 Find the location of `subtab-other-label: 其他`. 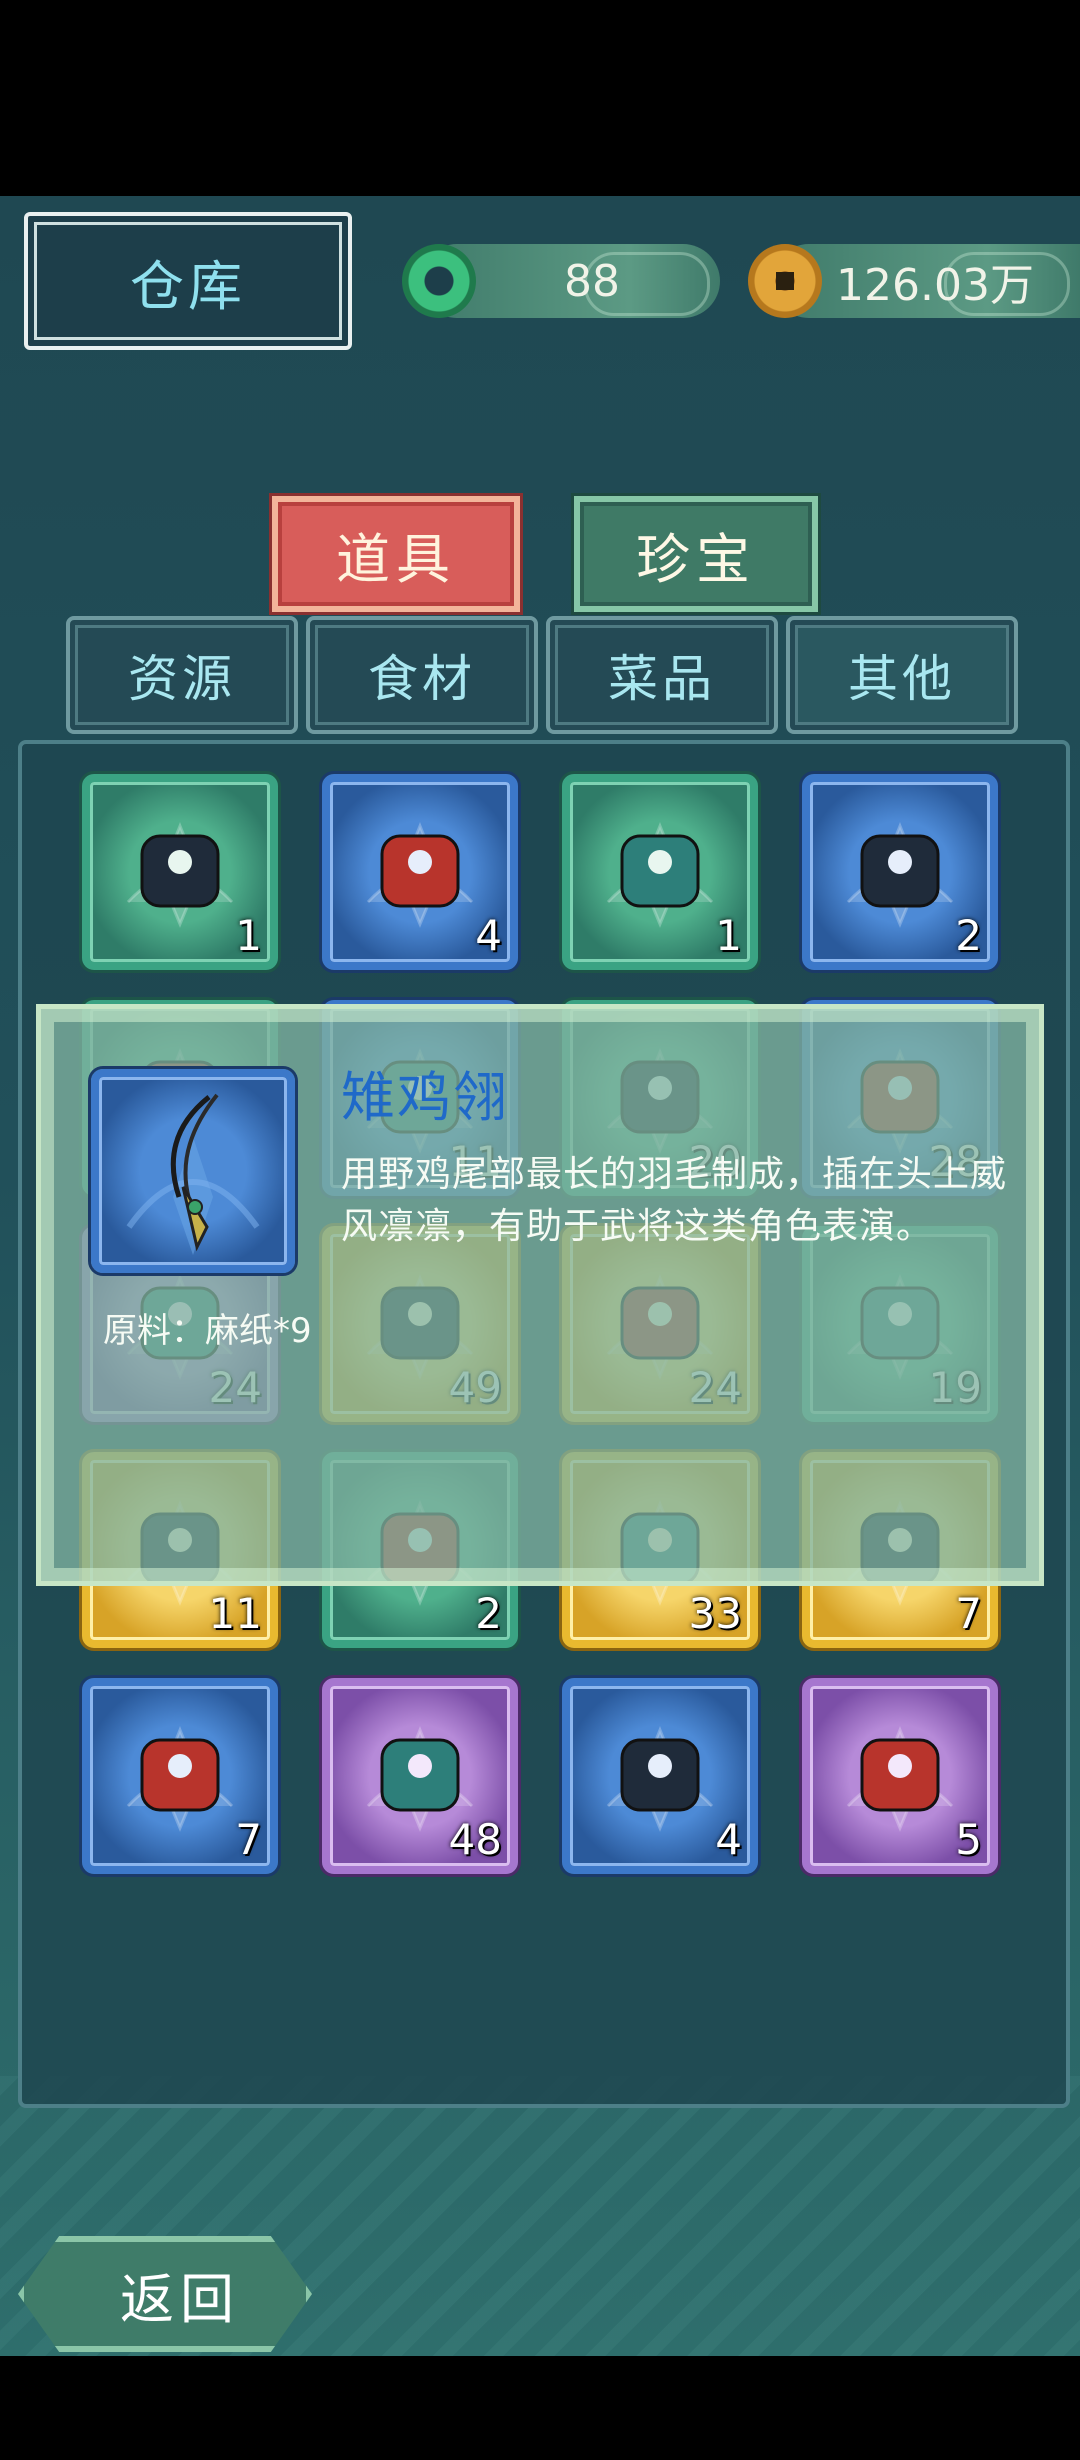

subtab-other-label: 其他 is located at coordinates (902, 679).